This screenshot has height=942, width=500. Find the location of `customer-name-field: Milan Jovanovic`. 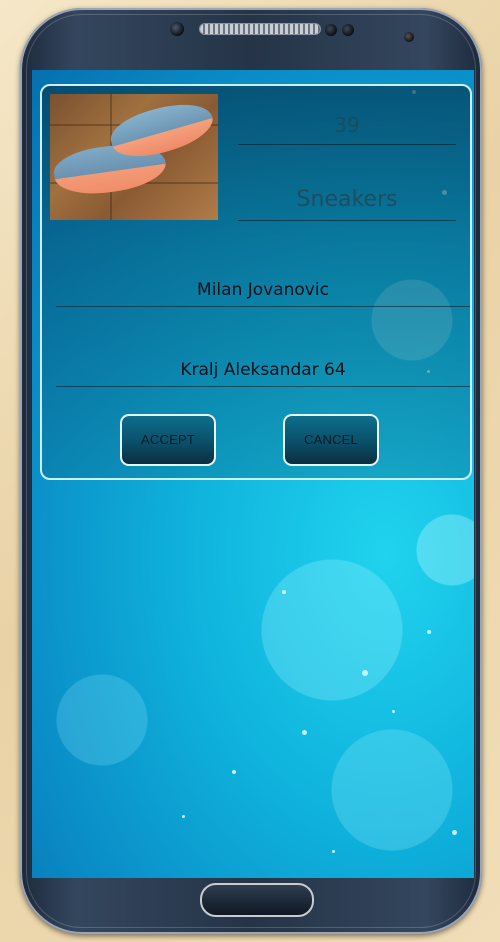

customer-name-field: Milan Jovanovic is located at coordinates (263, 290).